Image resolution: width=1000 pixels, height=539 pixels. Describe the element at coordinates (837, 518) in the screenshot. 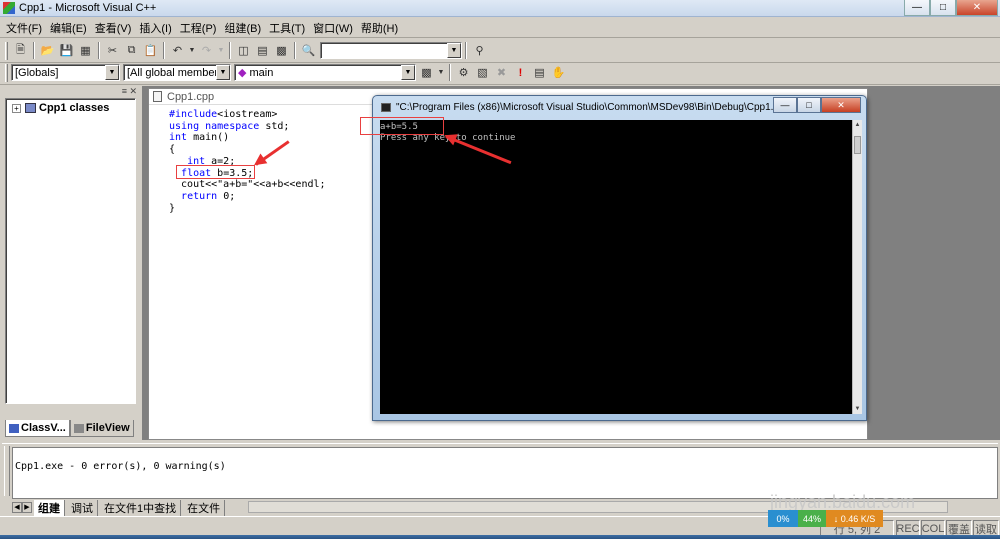

I see `download-arrow-icon: ↓` at that location.